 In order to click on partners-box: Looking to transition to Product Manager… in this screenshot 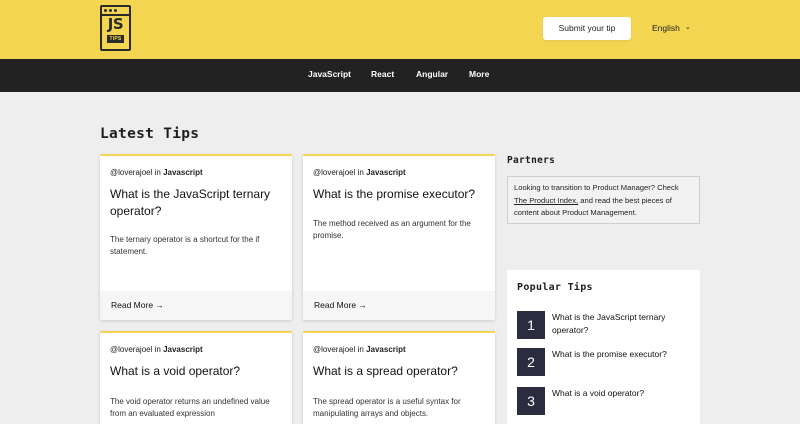, I will do `click(603, 200)`.